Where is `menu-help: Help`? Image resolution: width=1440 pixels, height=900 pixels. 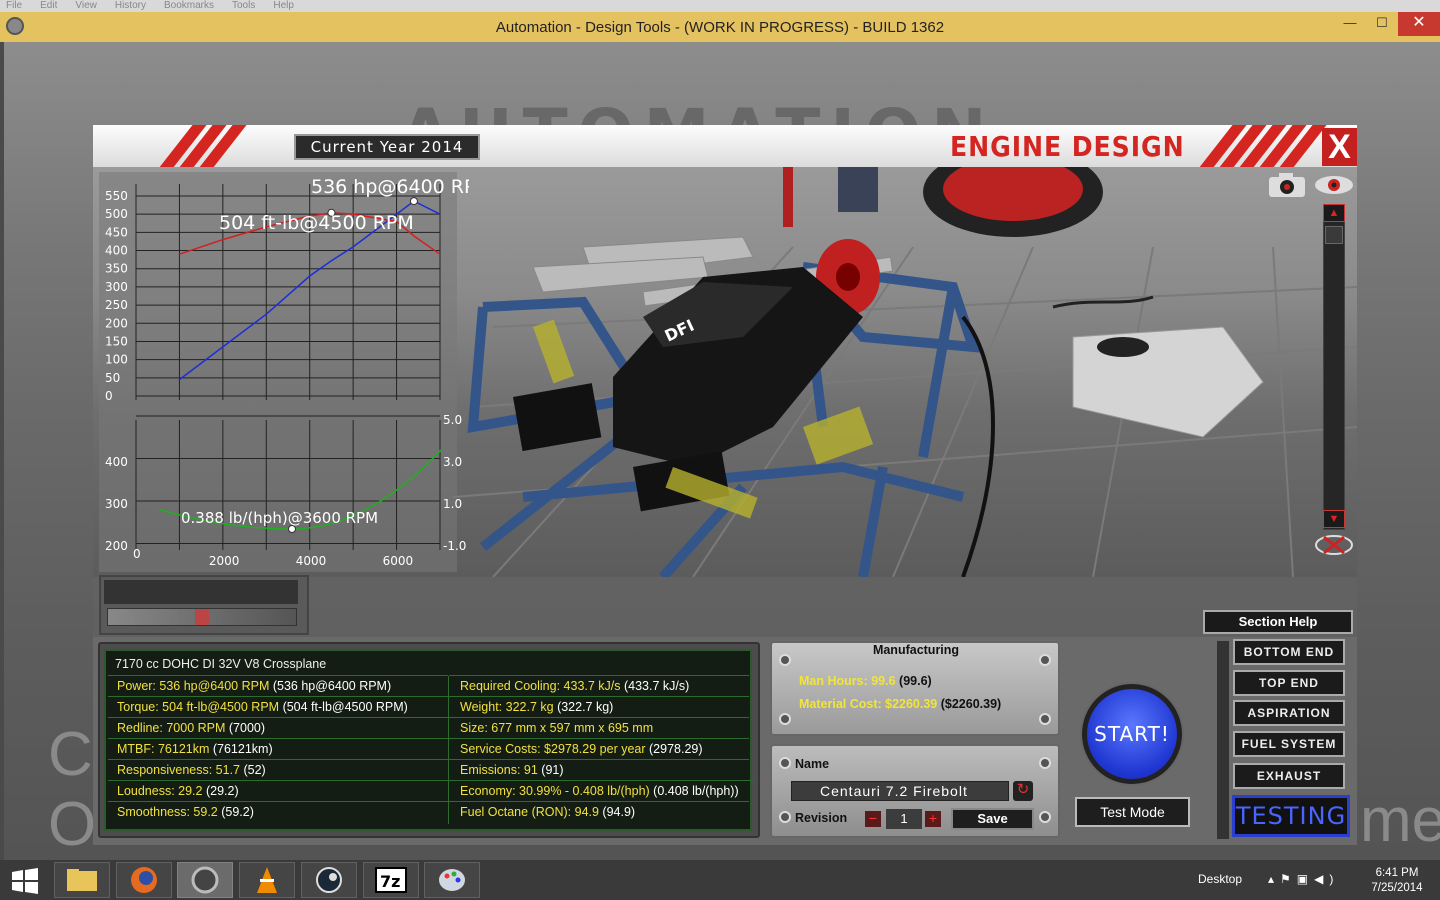 menu-help: Help is located at coordinates (283, 5).